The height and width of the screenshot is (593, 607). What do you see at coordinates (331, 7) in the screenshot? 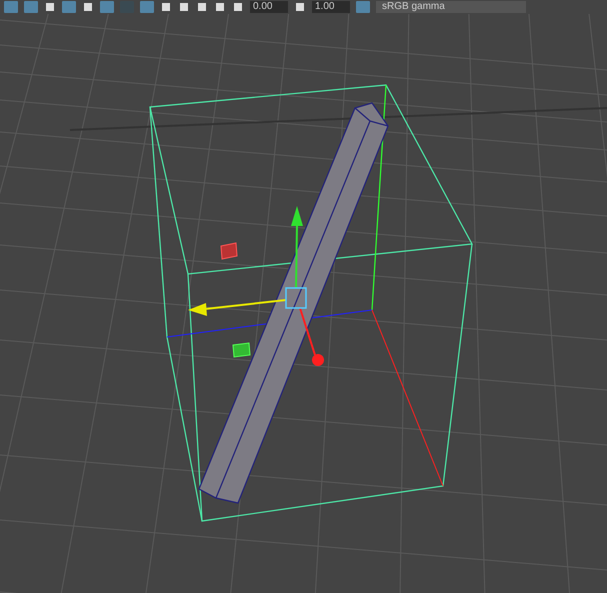
I see `number-field: 1.00` at bounding box center [331, 7].